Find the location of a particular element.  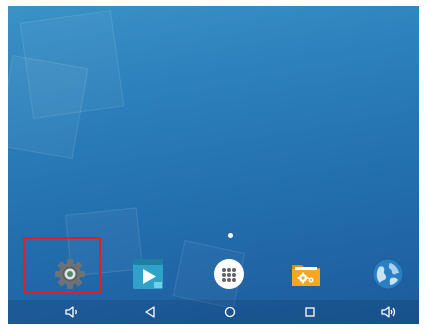

play-icon is located at coordinates (148, 274).